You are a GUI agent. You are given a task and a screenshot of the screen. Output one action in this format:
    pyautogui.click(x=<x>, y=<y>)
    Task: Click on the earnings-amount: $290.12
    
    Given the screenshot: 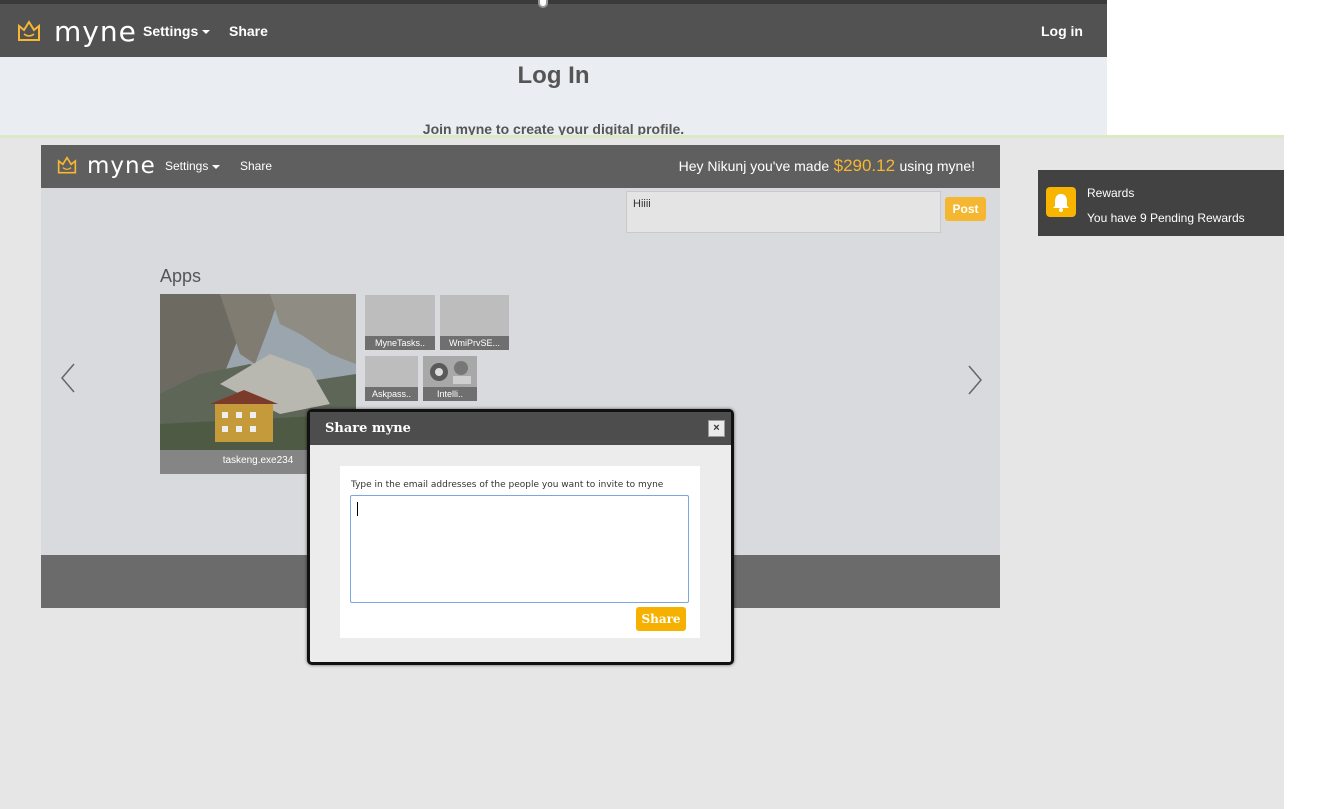 What is the action you would take?
    pyautogui.click(x=864, y=165)
    